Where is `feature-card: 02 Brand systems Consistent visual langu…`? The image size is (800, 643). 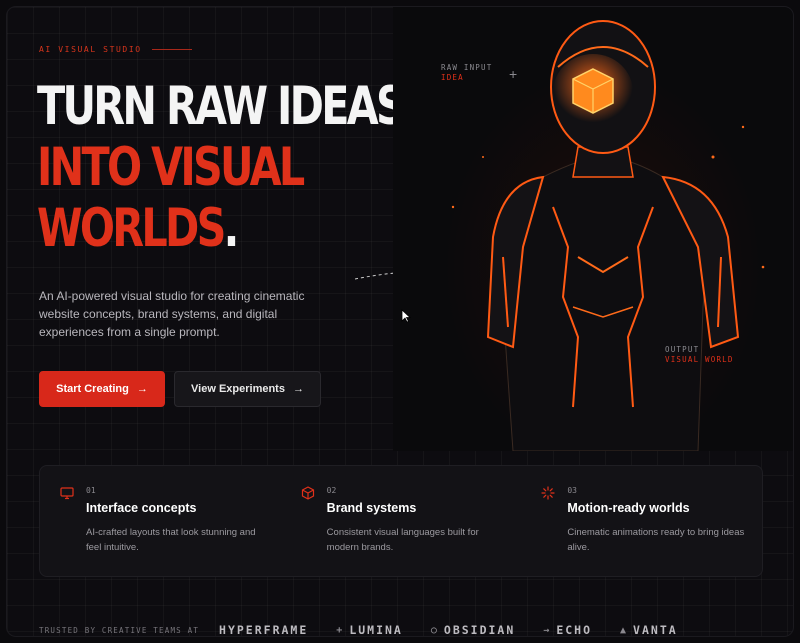
feature-card: 02 Brand systems Consistent visual langu… is located at coordinates (401, 521).